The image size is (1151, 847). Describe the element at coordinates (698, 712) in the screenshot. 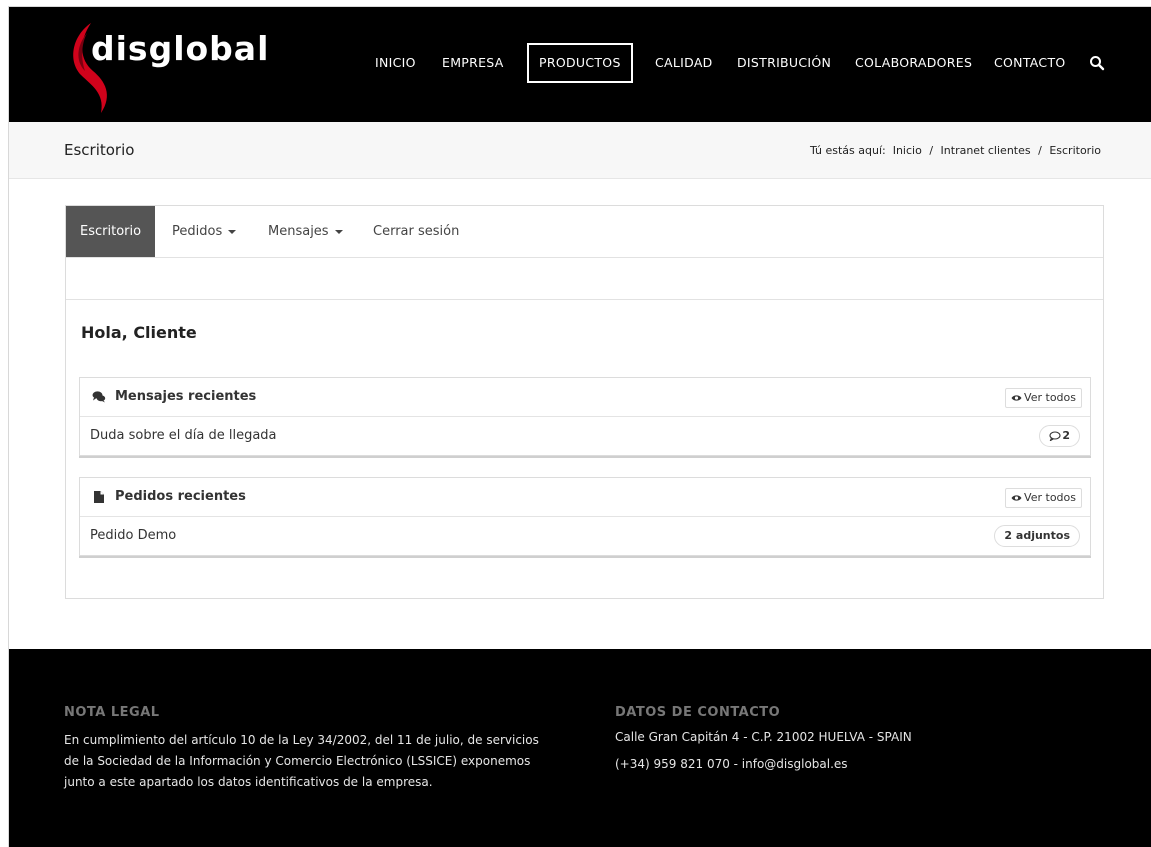

I see `contact-heading: DATOS DE CONTACTO` at that location.